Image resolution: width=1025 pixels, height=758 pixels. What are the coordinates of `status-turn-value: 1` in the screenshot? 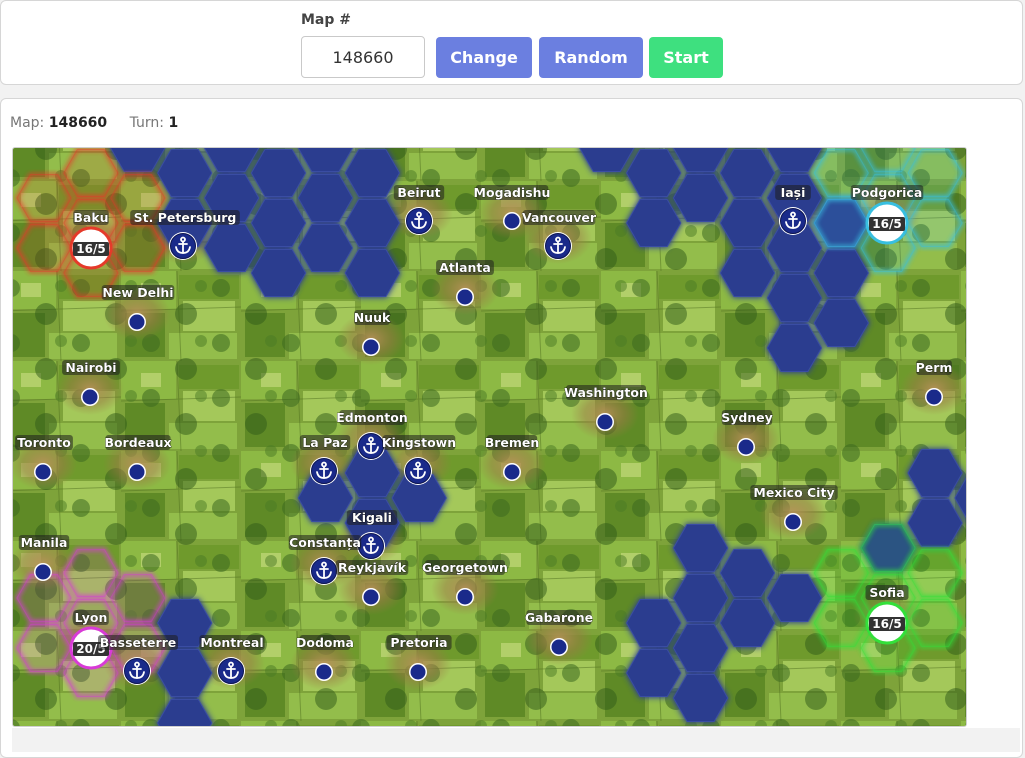 It's located at (173, 123).